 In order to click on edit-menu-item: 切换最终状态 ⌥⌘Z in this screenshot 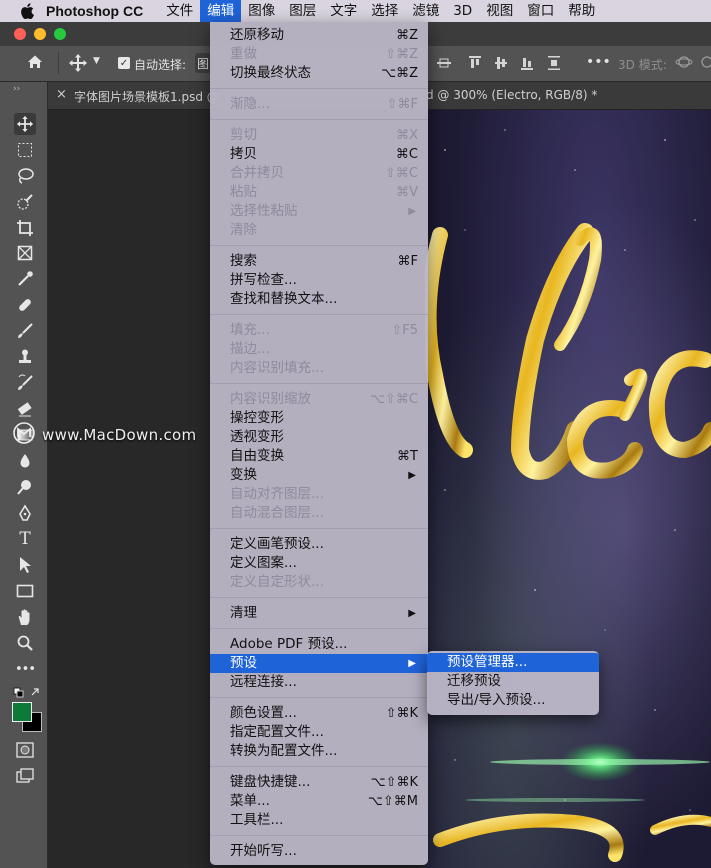, I will do `click(319, 73)`.